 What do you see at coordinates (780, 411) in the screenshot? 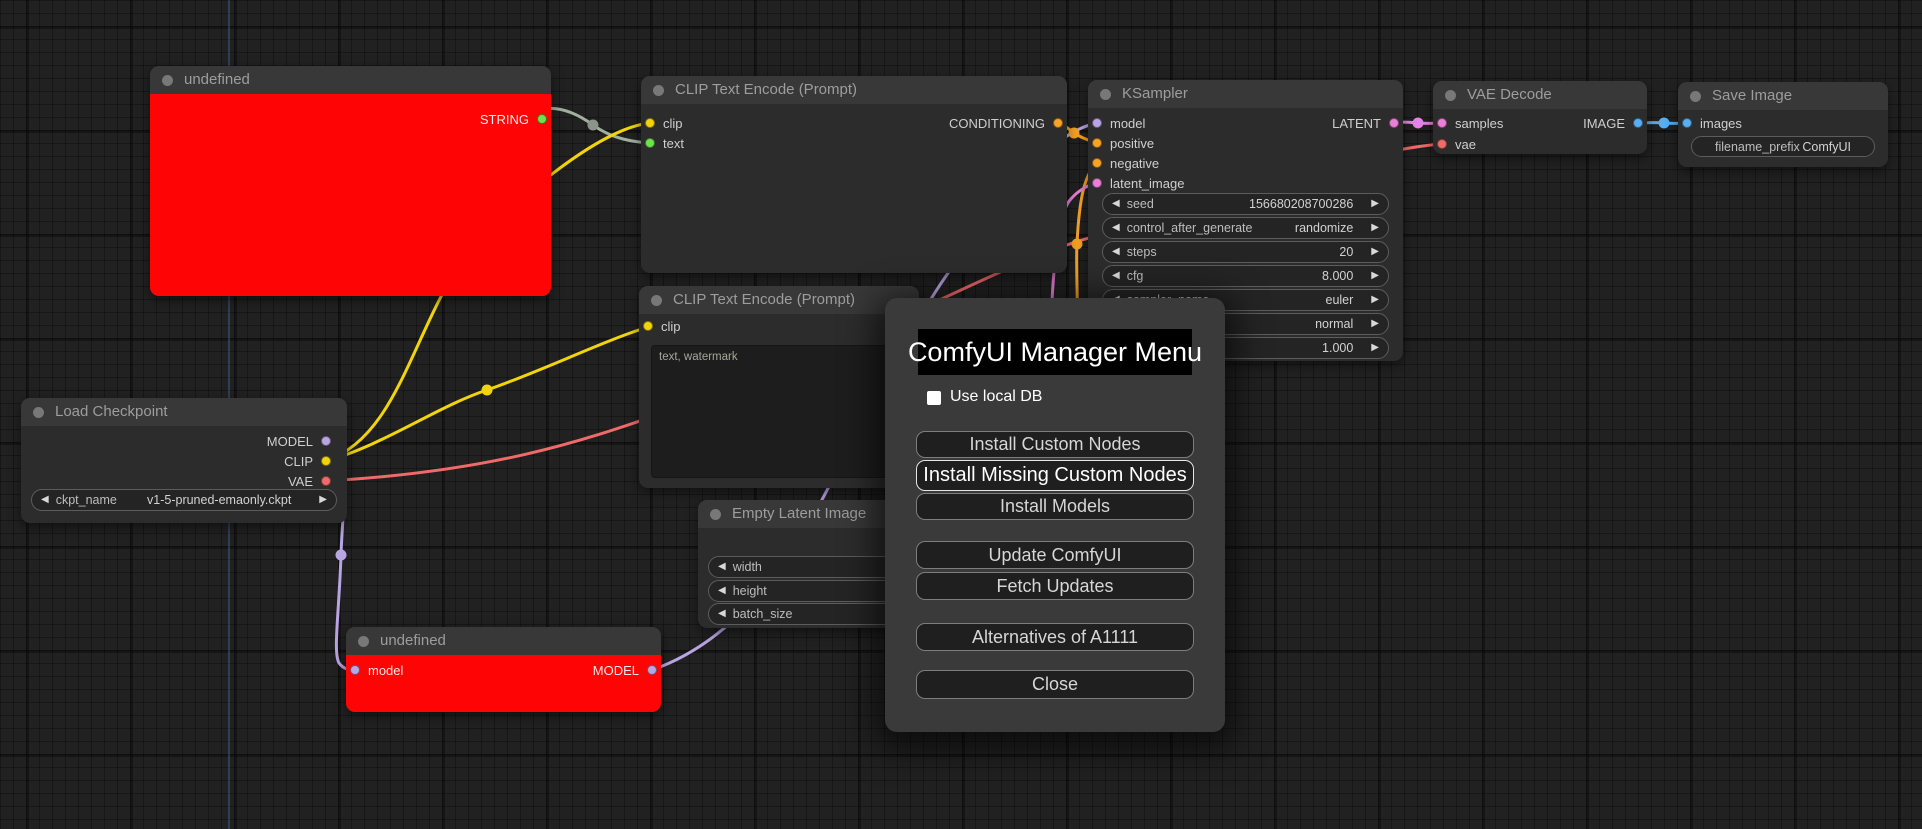
I see `prompt-text-area: text, watermark` at bounding box center [780, 411].